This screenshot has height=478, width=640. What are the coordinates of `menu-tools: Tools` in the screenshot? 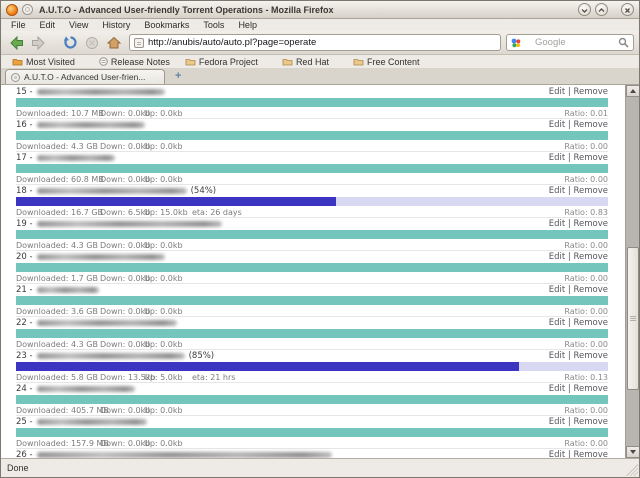 It's located at (213, 25).